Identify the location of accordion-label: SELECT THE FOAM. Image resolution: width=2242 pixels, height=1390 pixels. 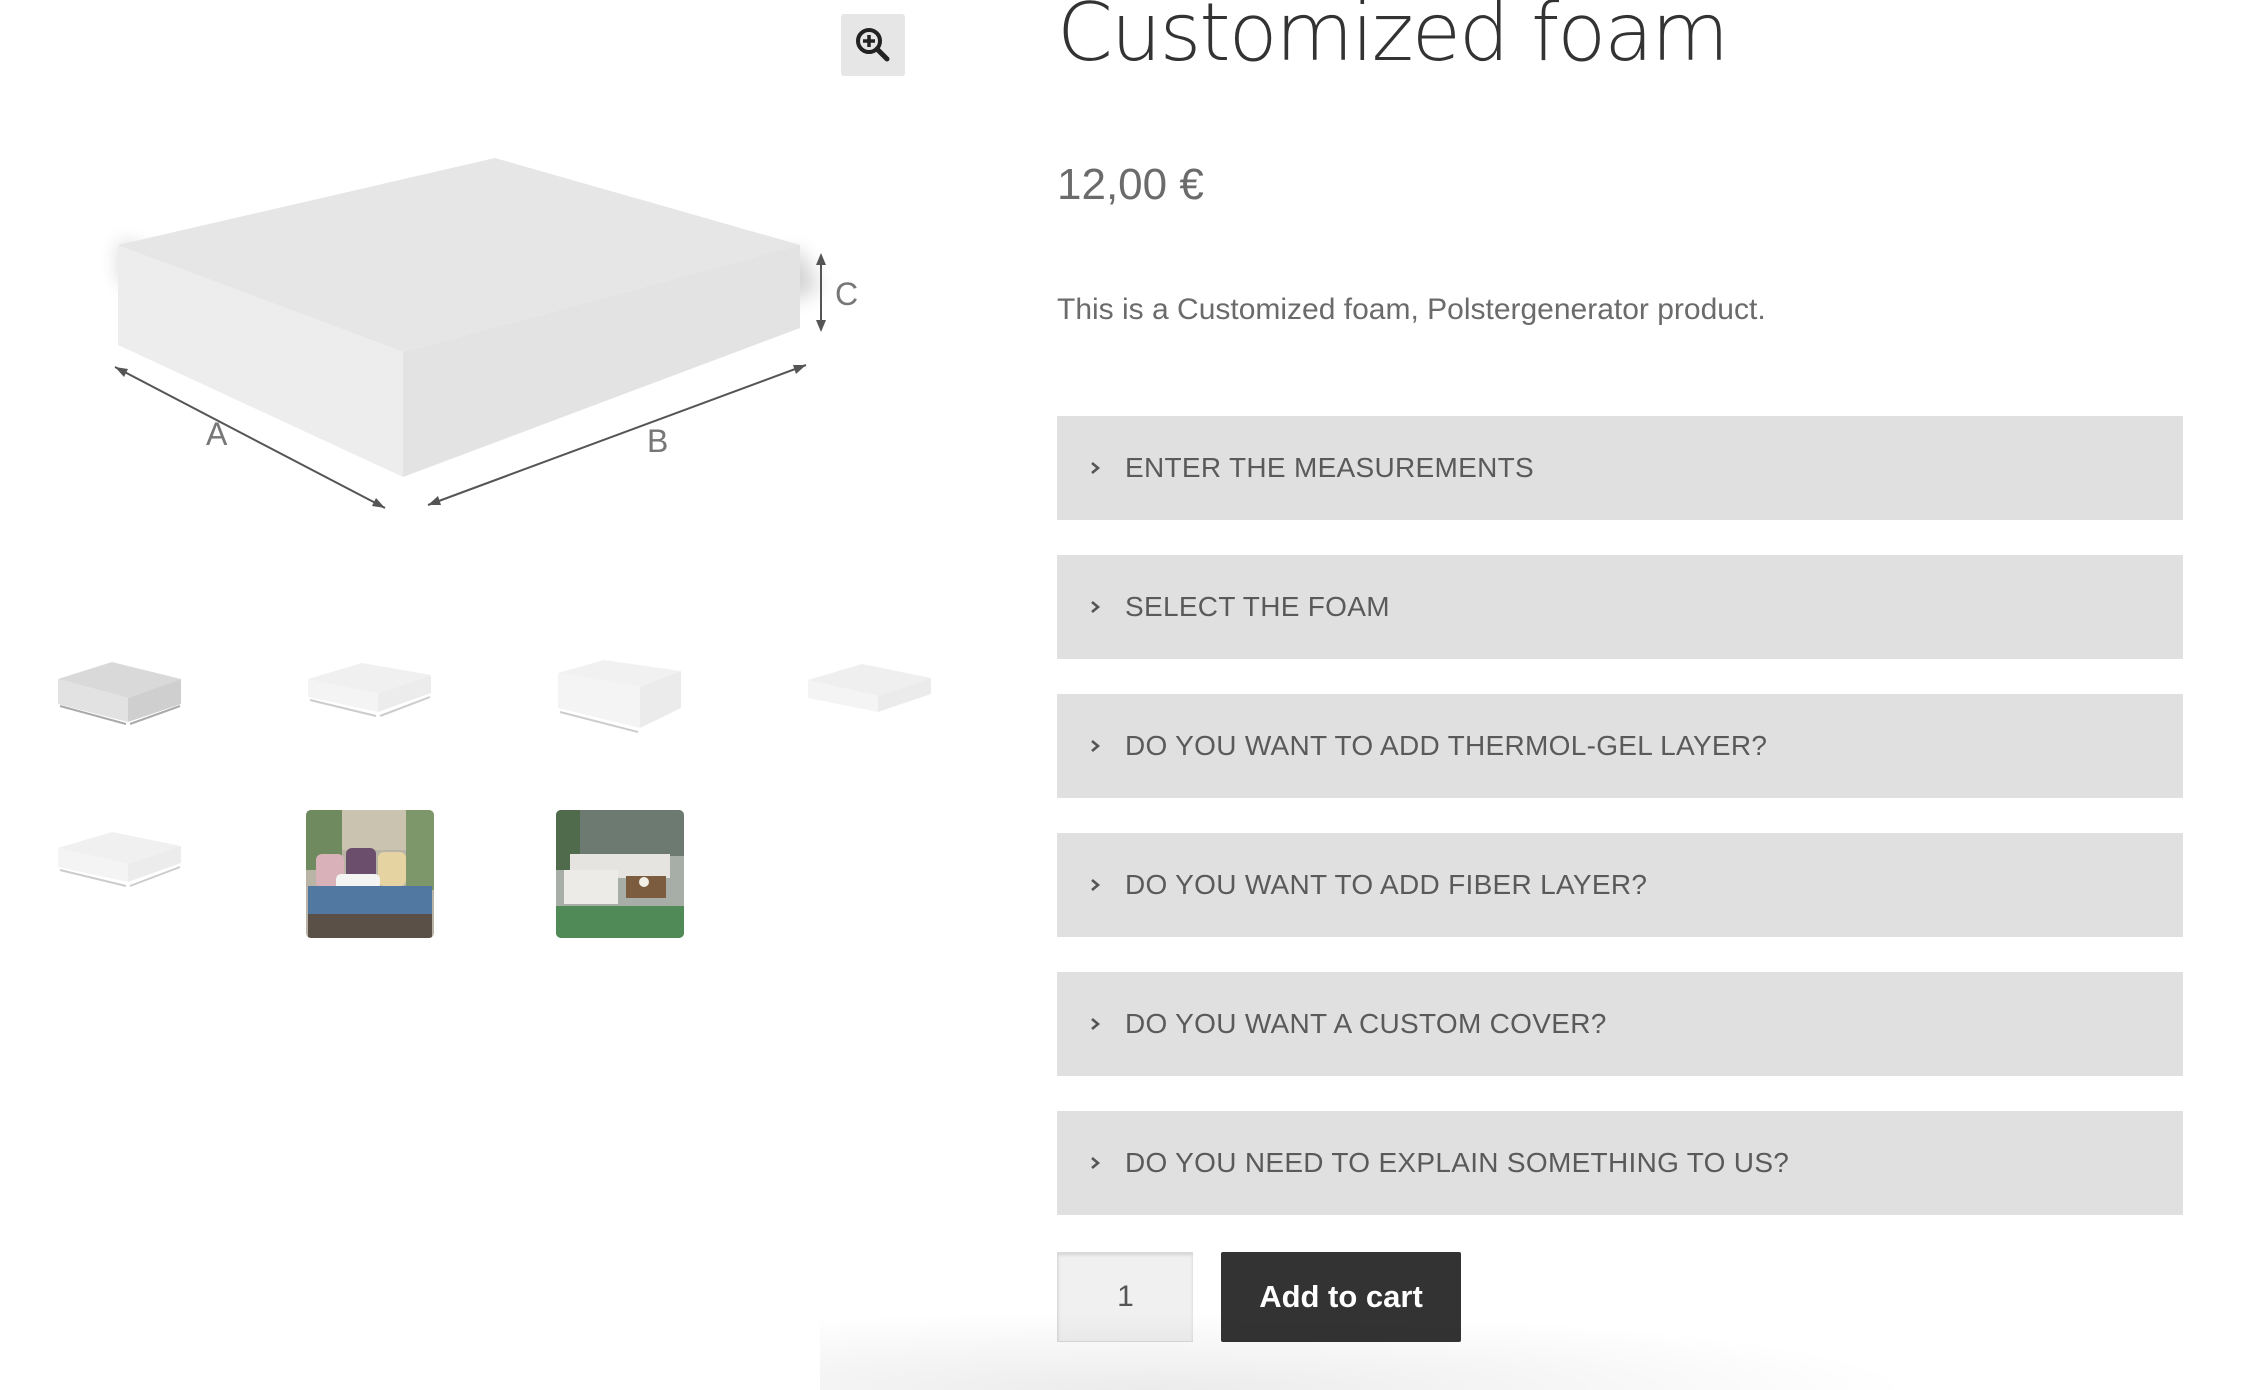
(1257, 606).